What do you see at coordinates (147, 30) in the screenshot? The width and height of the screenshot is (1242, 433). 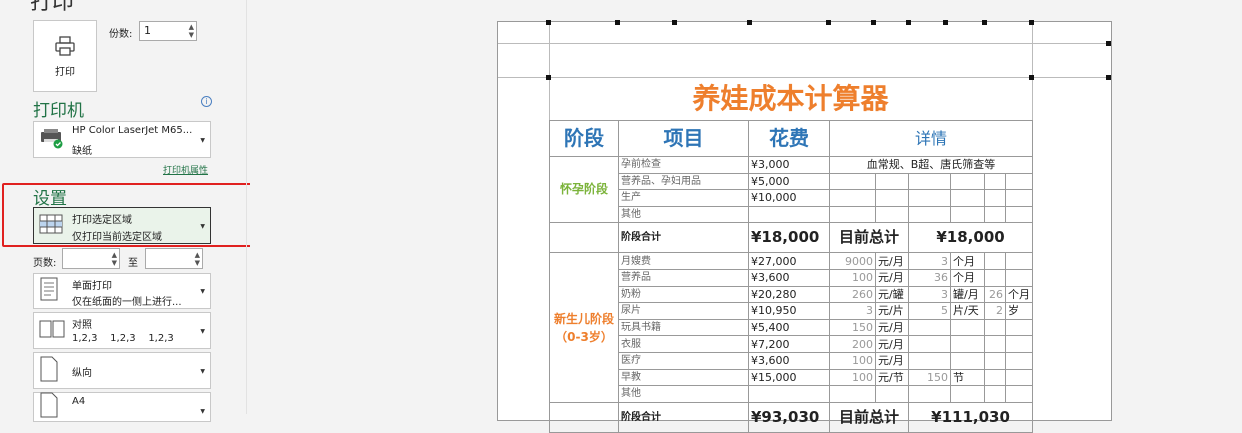 I see `copies-value: 1` at bounding box center [147, 30].